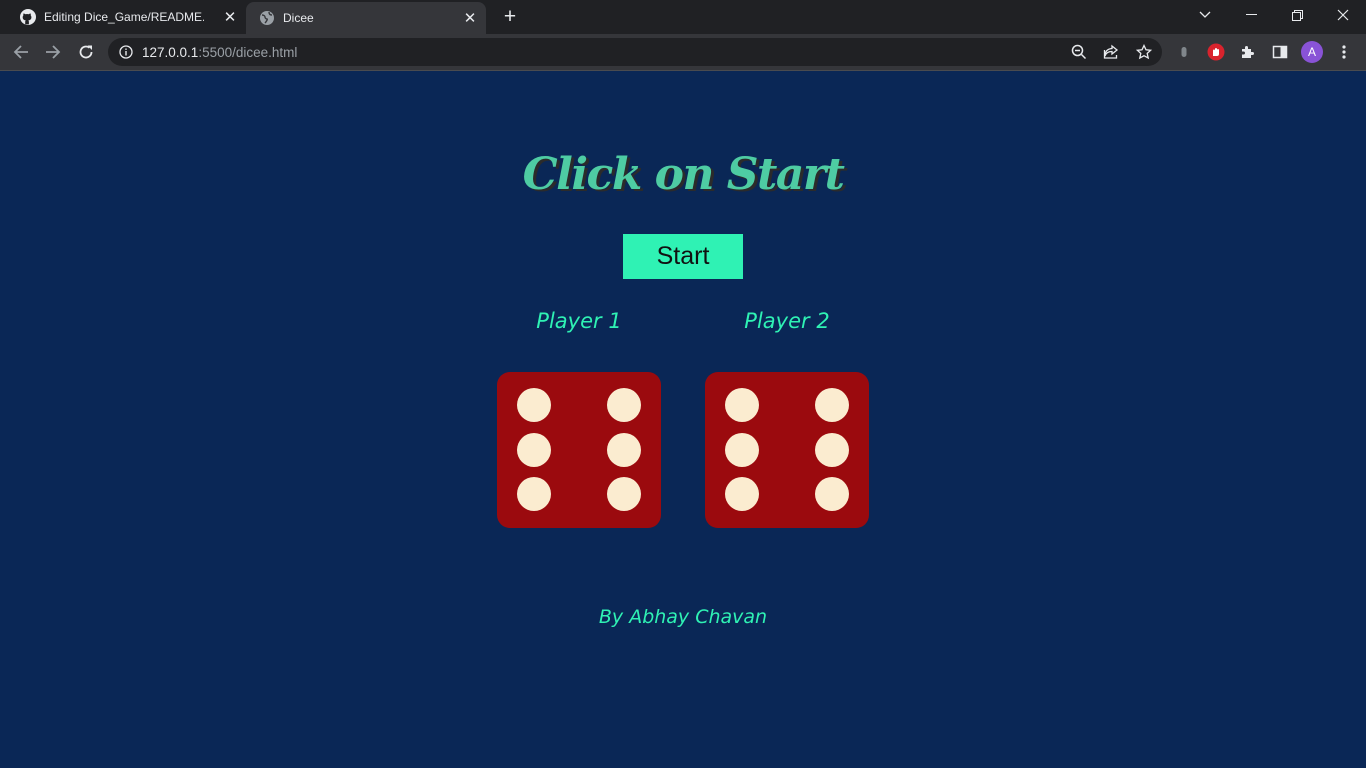 The height and width of the screenshot is (768, 1366). I want to click on github-icon, so click(28, 17).